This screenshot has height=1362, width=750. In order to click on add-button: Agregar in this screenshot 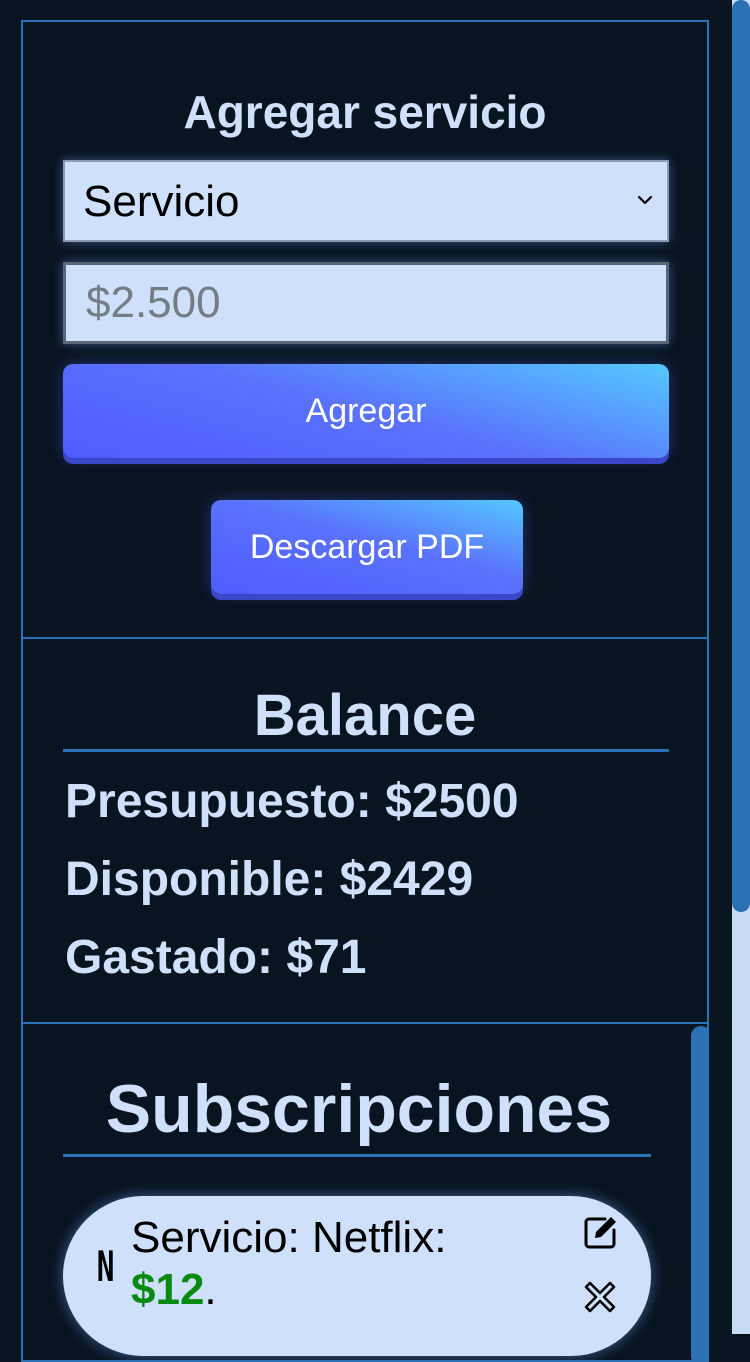, I will do `click(366, 411)`.